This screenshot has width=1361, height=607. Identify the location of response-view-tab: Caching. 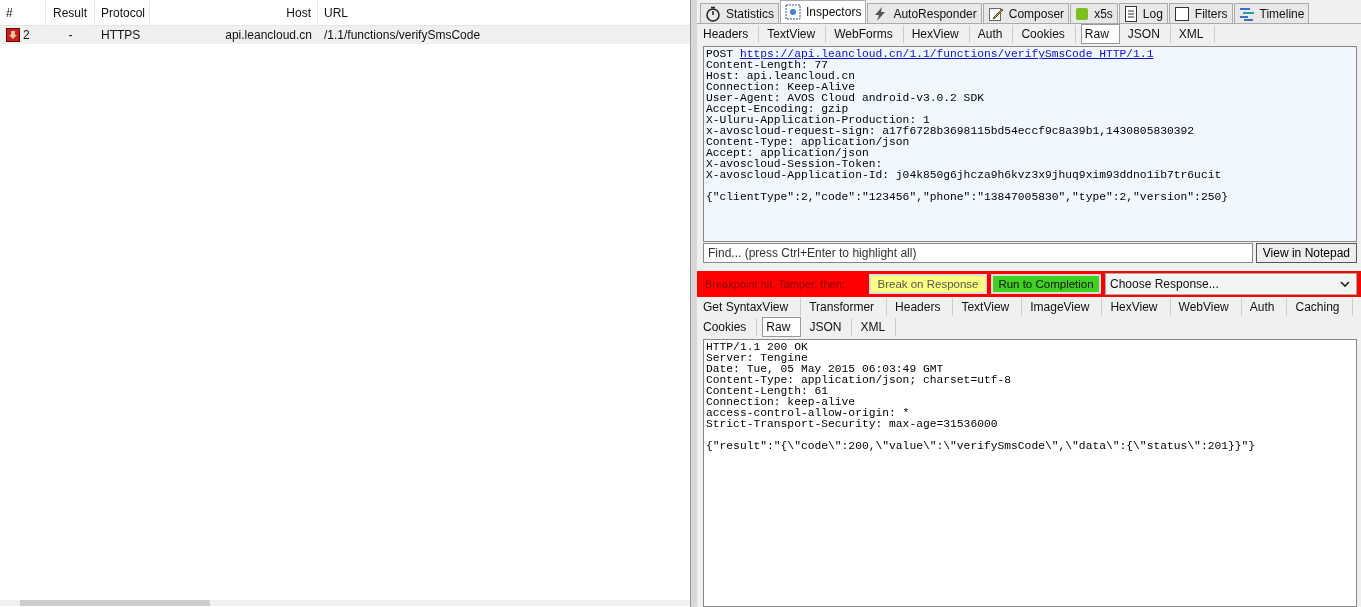
(1322, 307).